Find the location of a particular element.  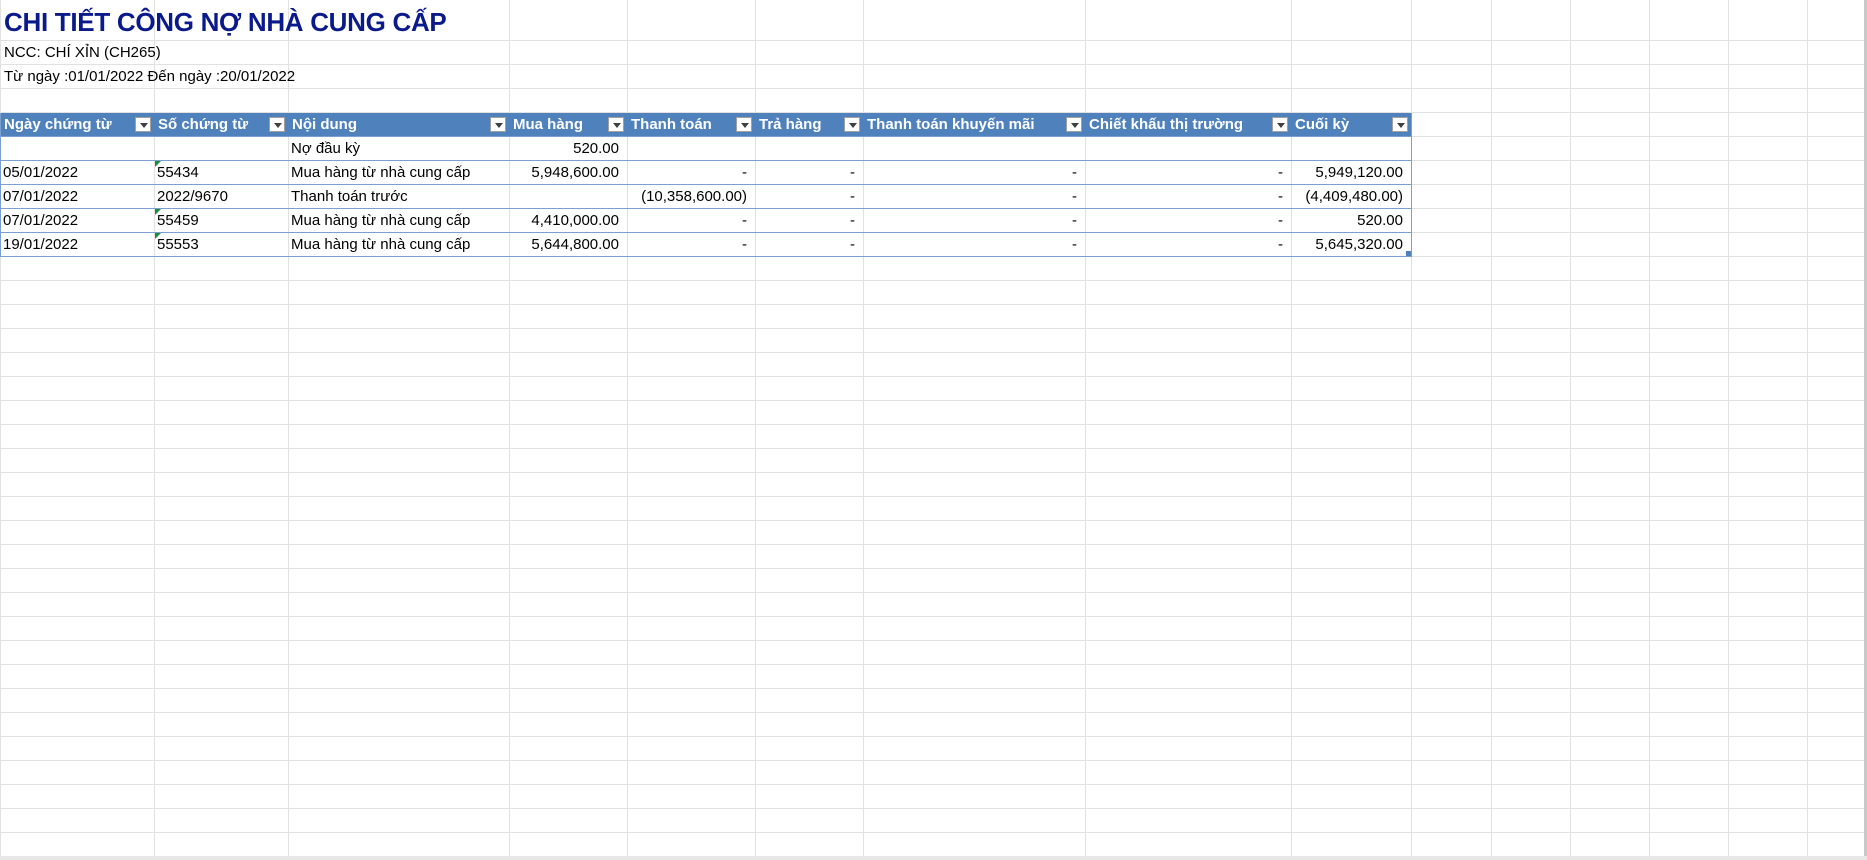

purchase-cell: 4,410,000.00 is located at coordinates (568, 221).